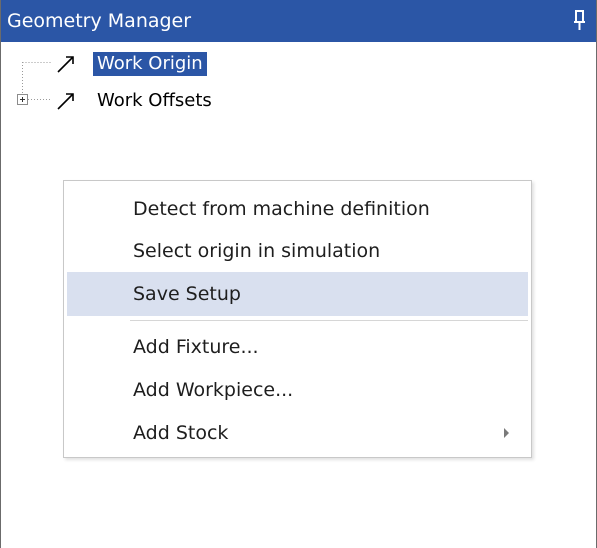  I want to click on tree-node-label: Work Origin, so click(150, 64).